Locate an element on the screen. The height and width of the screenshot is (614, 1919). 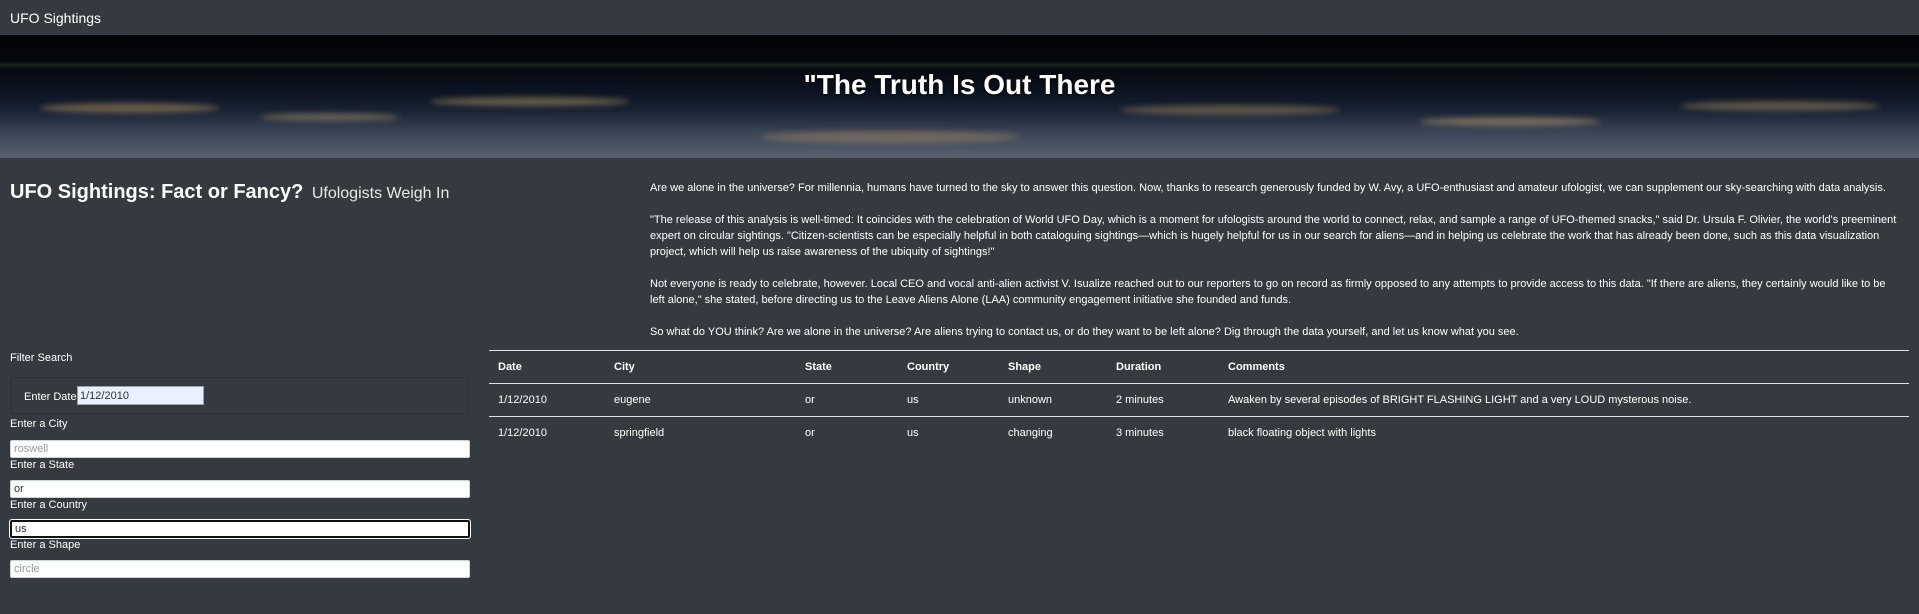
shape-filter-input is located at coordinates (240, 569).